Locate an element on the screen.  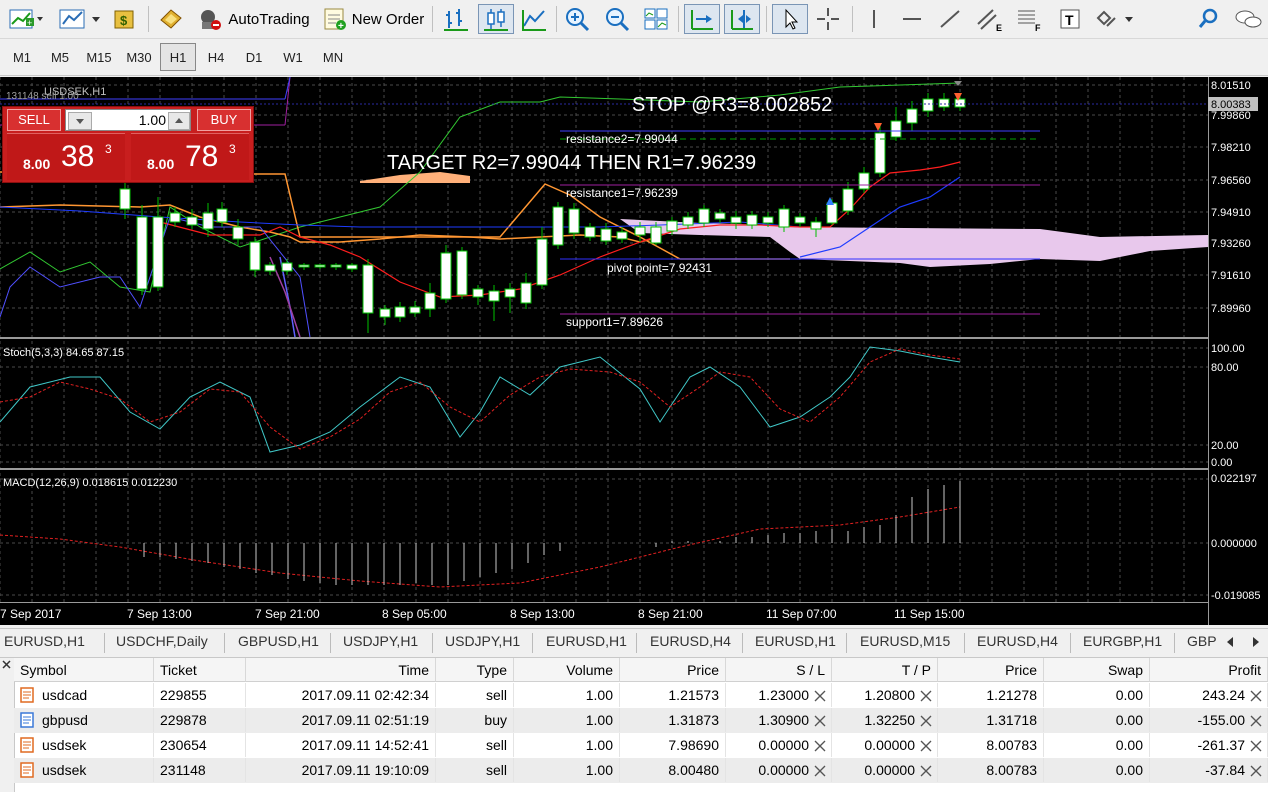
trendline-button is located at coordinates (950, 19).